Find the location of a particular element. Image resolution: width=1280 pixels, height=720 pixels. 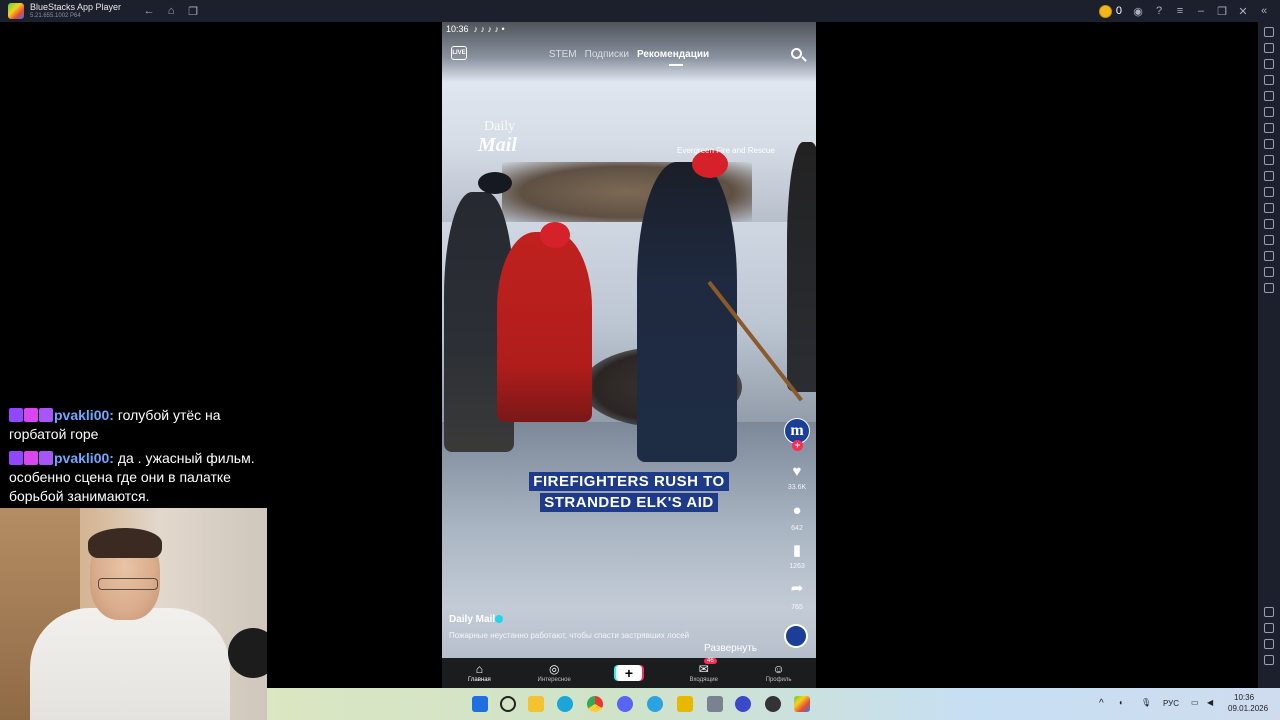

inbox-badge: 46 is located at coordinates (710, 661).